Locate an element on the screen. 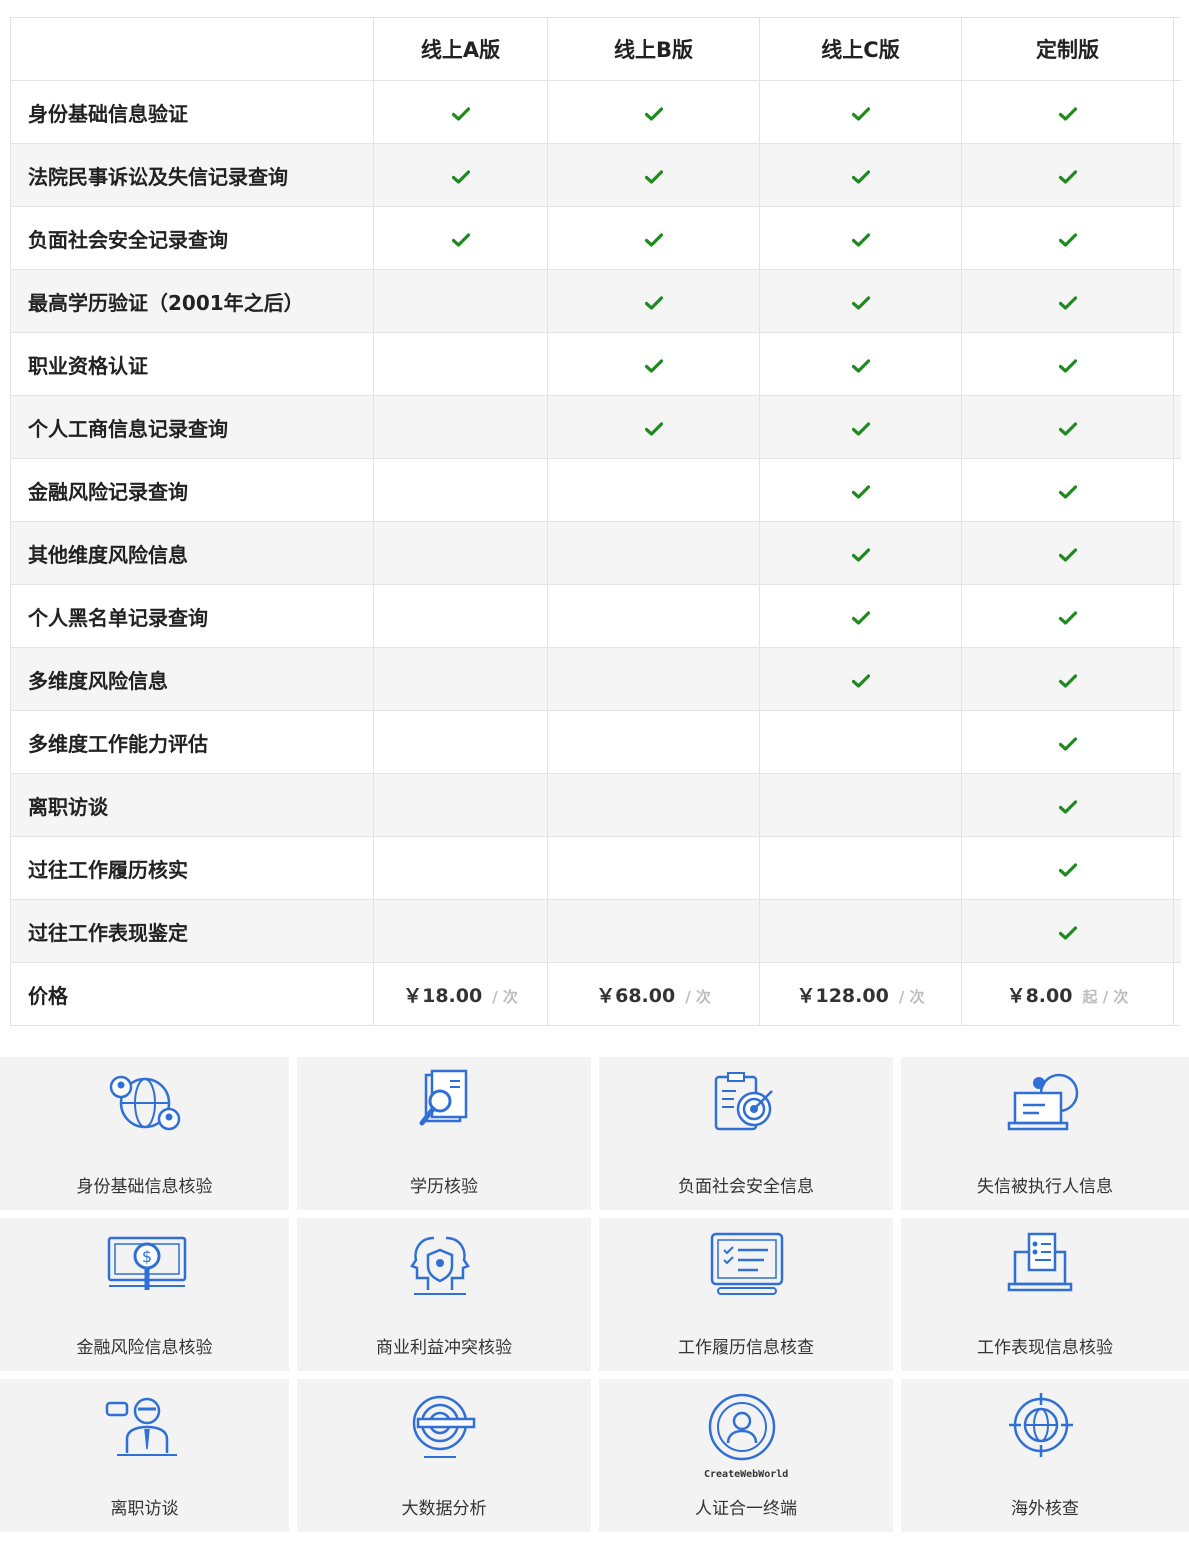  feature-name: 职业资格认证 is located at coordinates (88, 365).